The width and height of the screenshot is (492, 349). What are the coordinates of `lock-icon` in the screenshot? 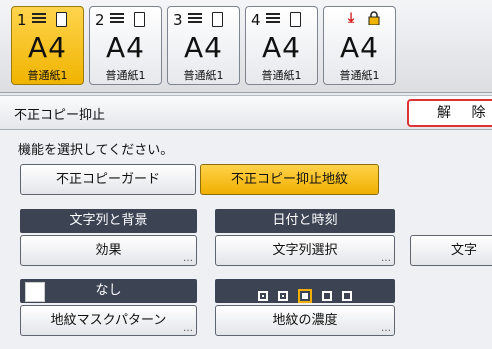 It's located at (374, 18).